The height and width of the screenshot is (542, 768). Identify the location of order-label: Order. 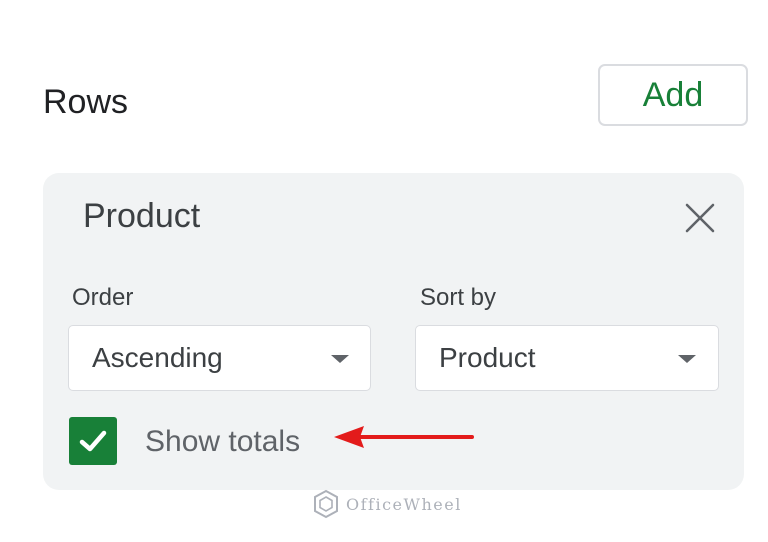
(103, 297).